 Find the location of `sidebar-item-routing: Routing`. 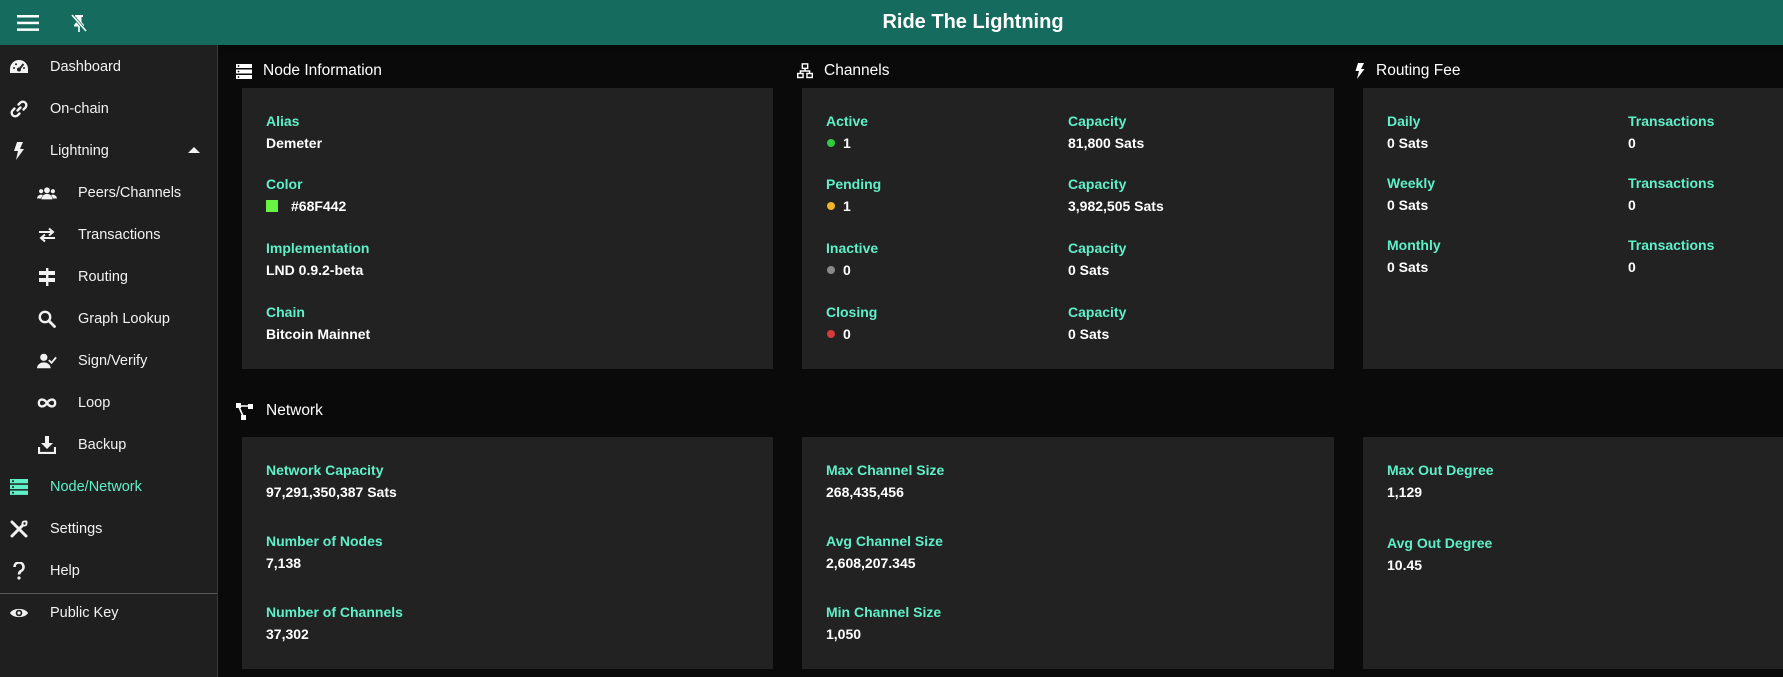

sidebar-item-routing: Routing is located at coordinates (108, 277).